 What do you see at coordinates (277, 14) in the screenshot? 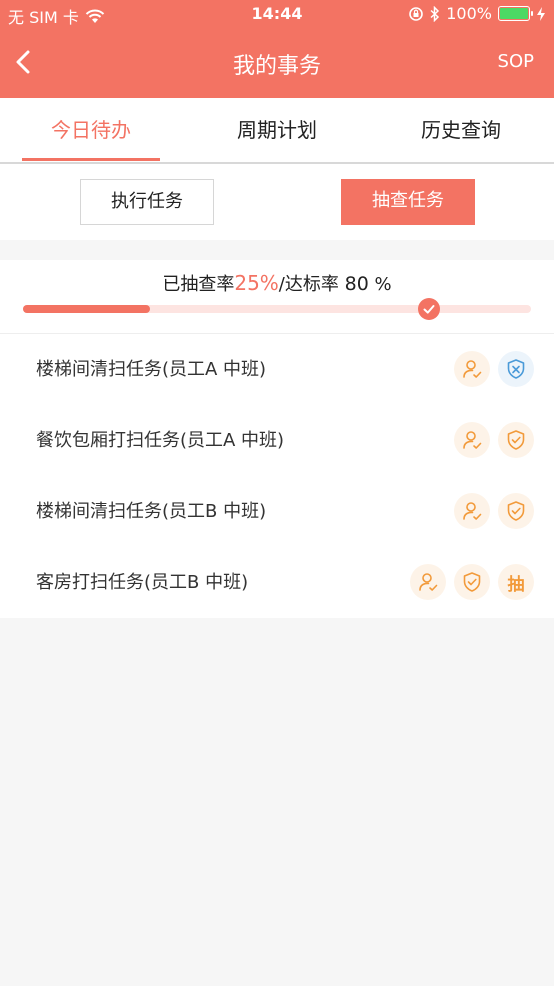
I see `status-bar: 无 SIM 卡 14:44 100%` at bounding box center [277, 14].